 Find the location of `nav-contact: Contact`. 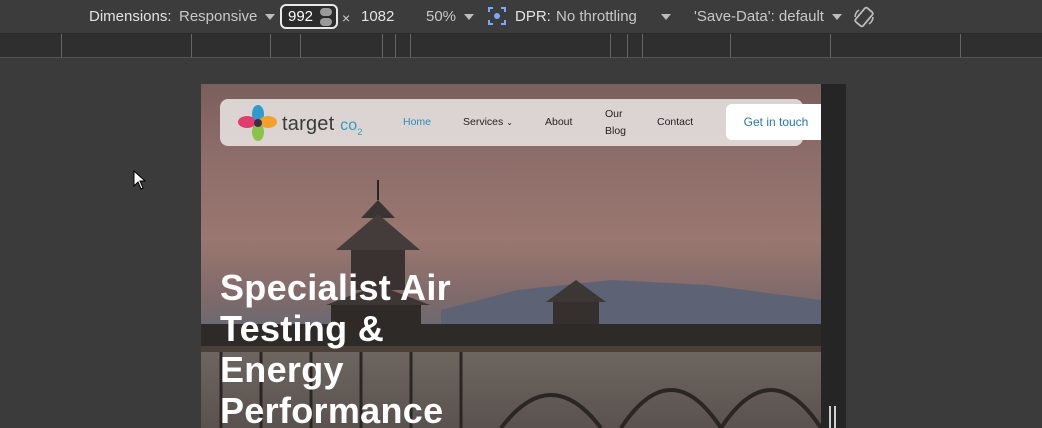

nav-contact: Contact is located at coordinates (675, 122).